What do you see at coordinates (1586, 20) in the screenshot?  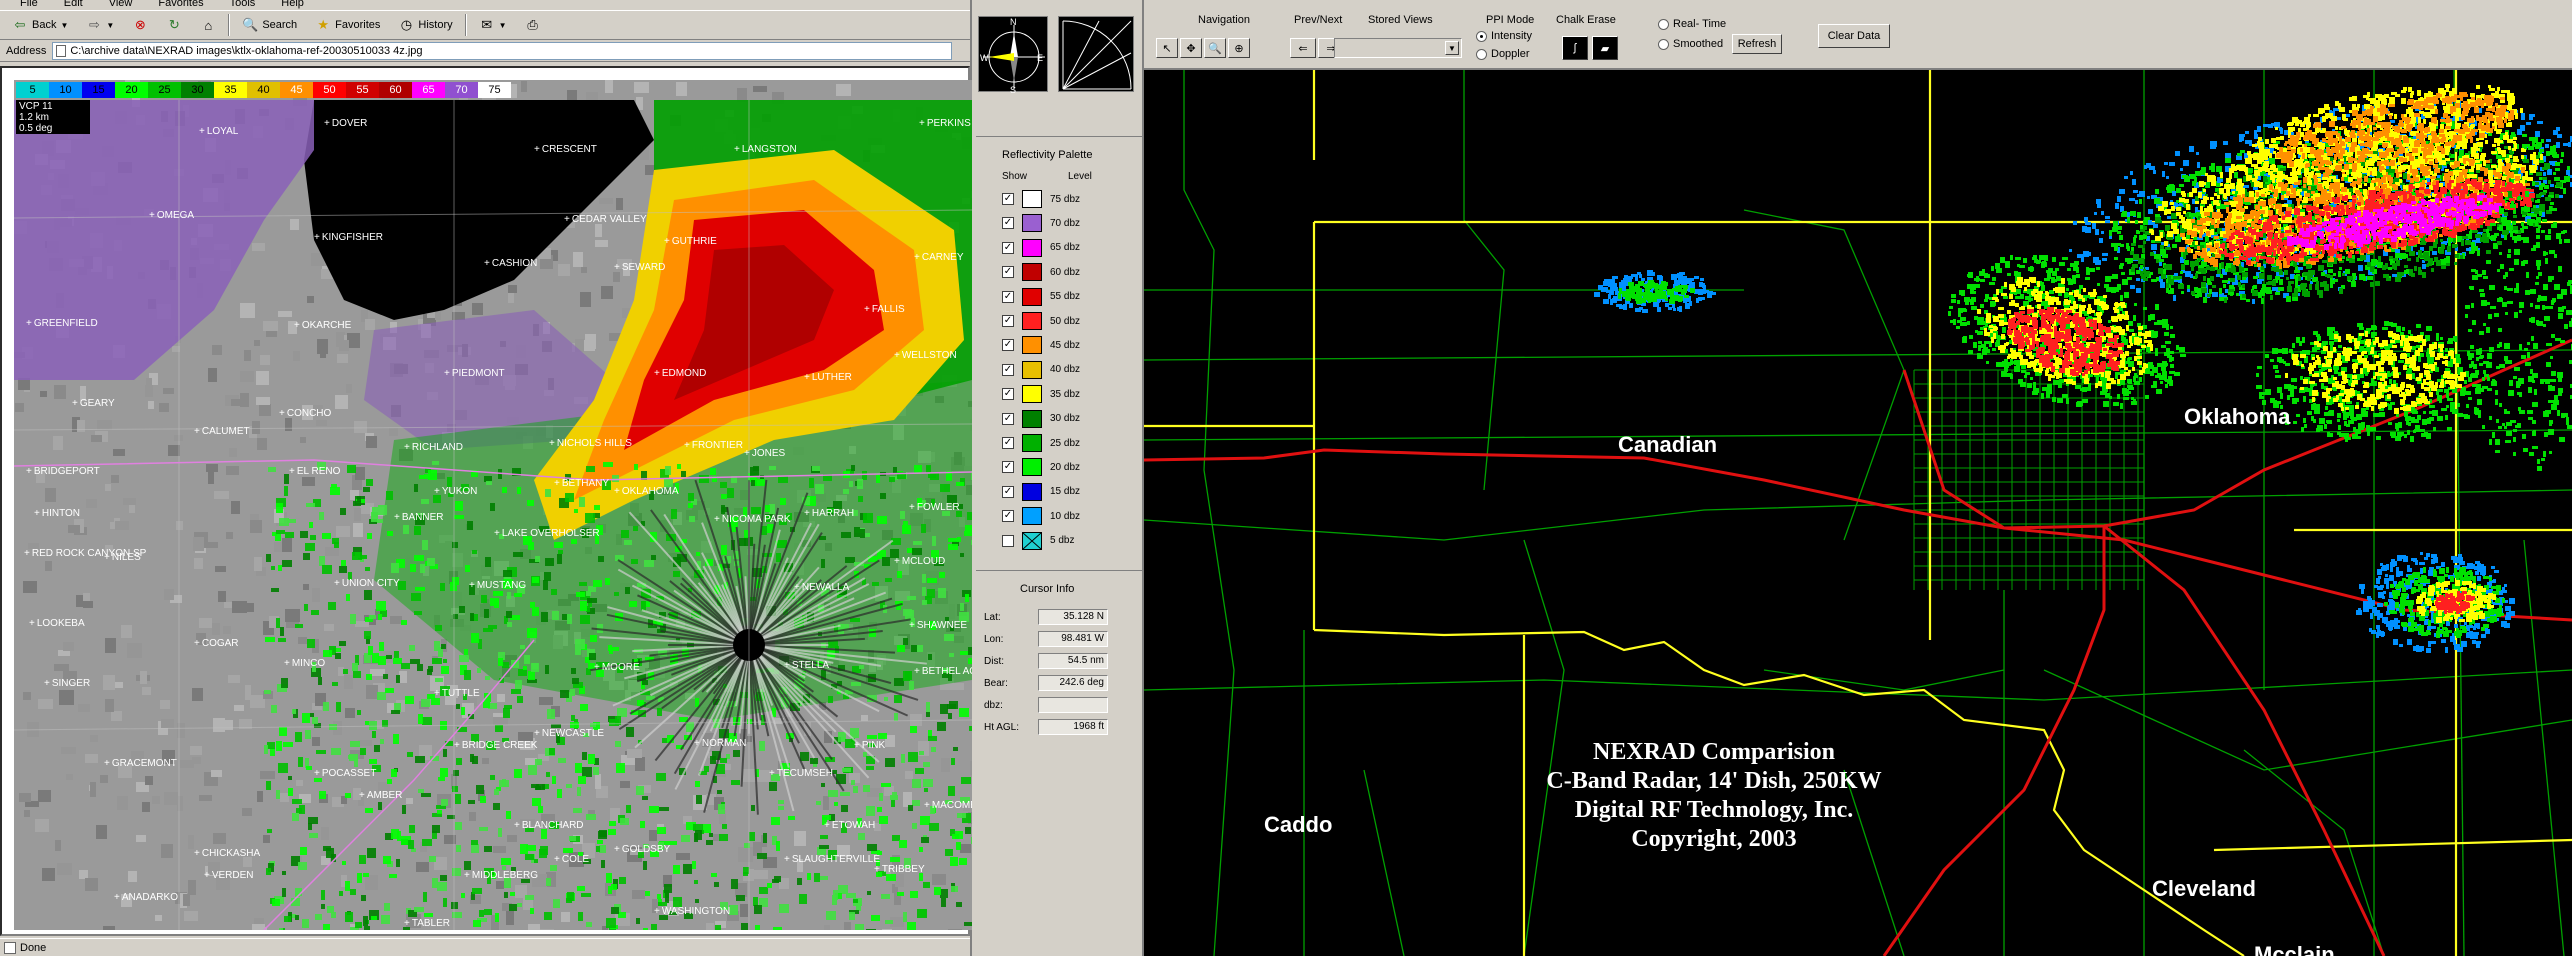 I see `chalk-erase-label: Chalk Erase` at bounding box center [1586, 20].